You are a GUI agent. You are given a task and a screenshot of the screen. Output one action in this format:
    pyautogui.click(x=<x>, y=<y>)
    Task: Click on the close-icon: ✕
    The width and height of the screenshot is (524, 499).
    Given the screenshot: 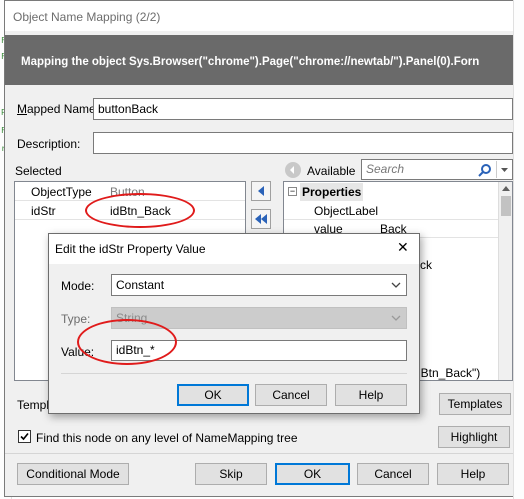 What is the action you would take?
    pyautogui.click(x=403, y=247)
    